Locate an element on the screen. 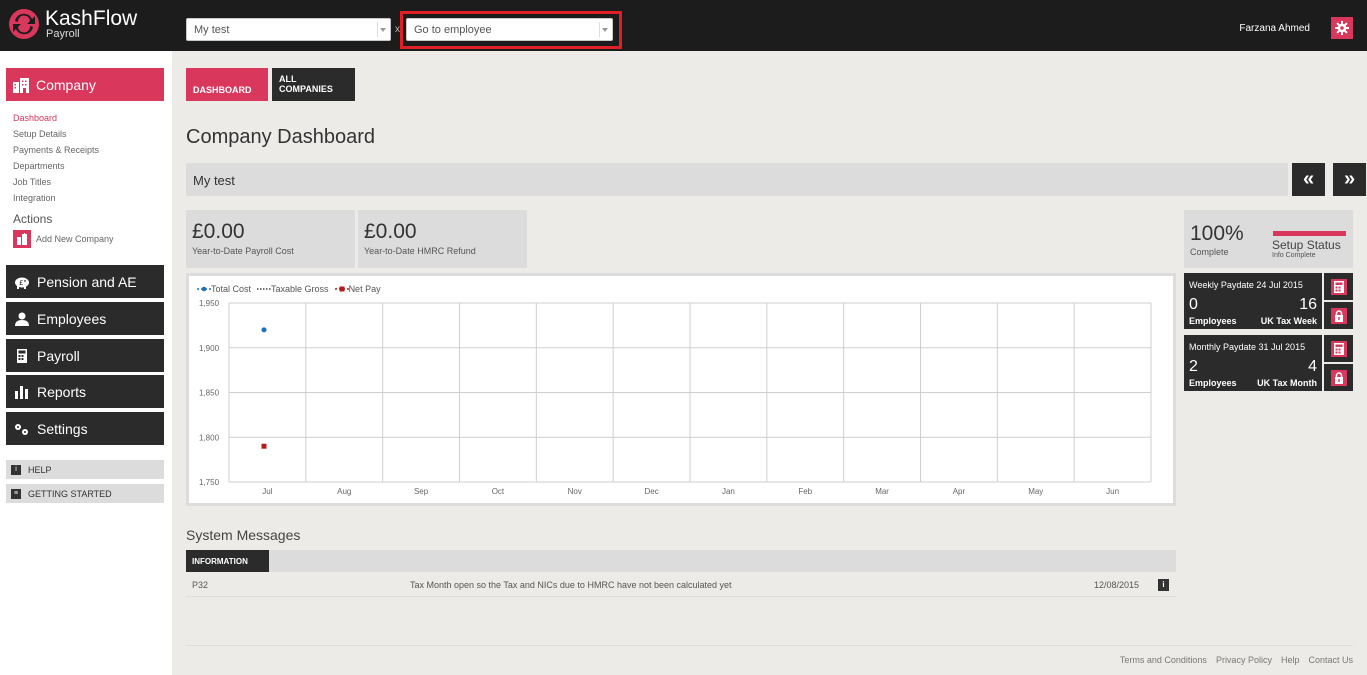  monthly-calculate-button is located at coordinates (1338, 348).